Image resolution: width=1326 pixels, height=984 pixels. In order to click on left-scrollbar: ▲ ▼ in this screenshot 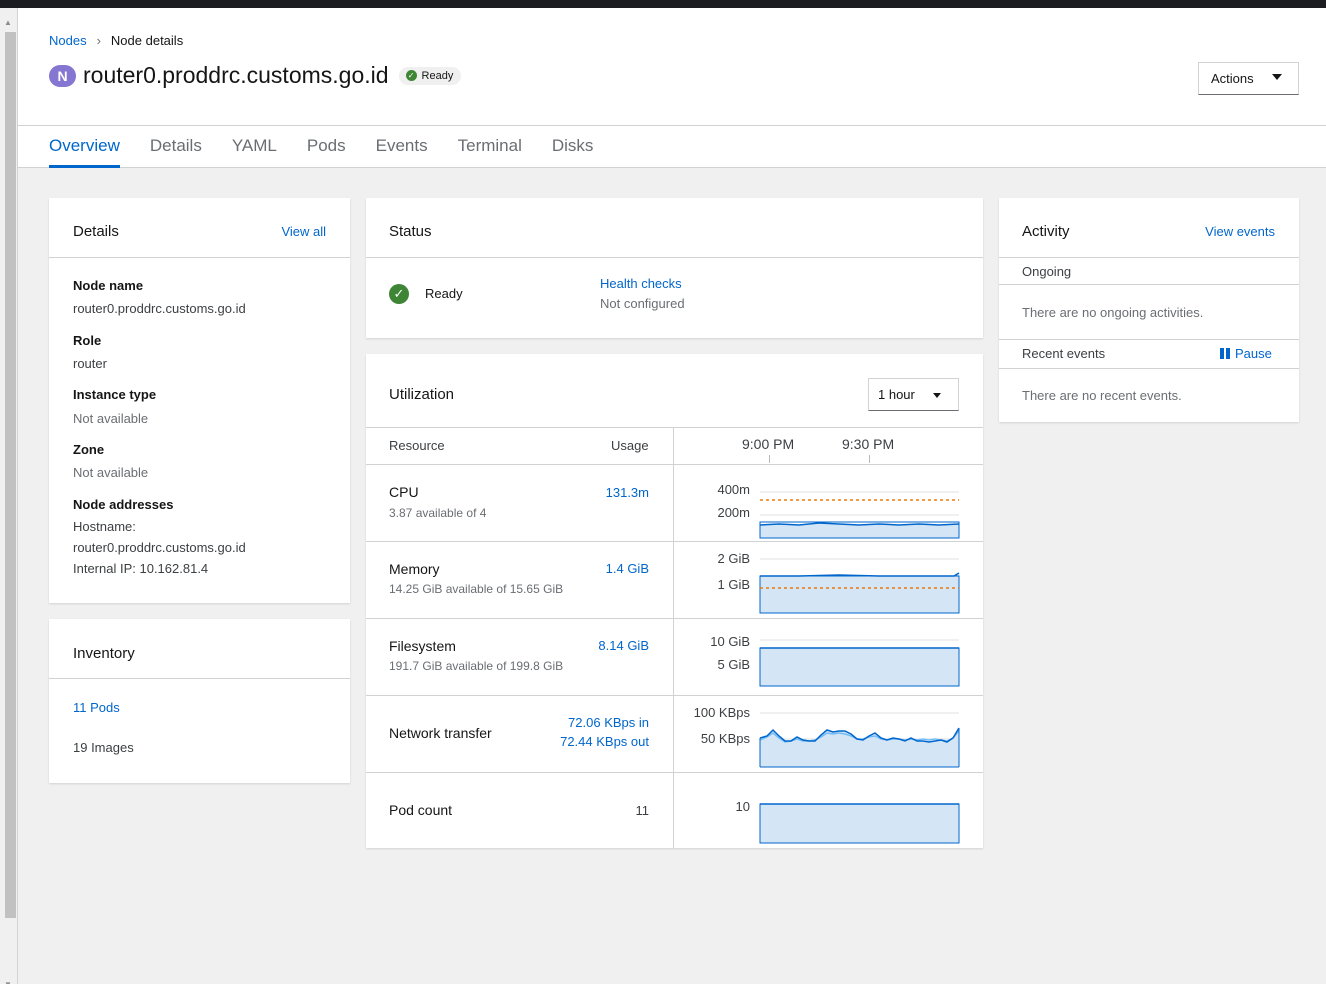, I will do `click(9, 496)`.